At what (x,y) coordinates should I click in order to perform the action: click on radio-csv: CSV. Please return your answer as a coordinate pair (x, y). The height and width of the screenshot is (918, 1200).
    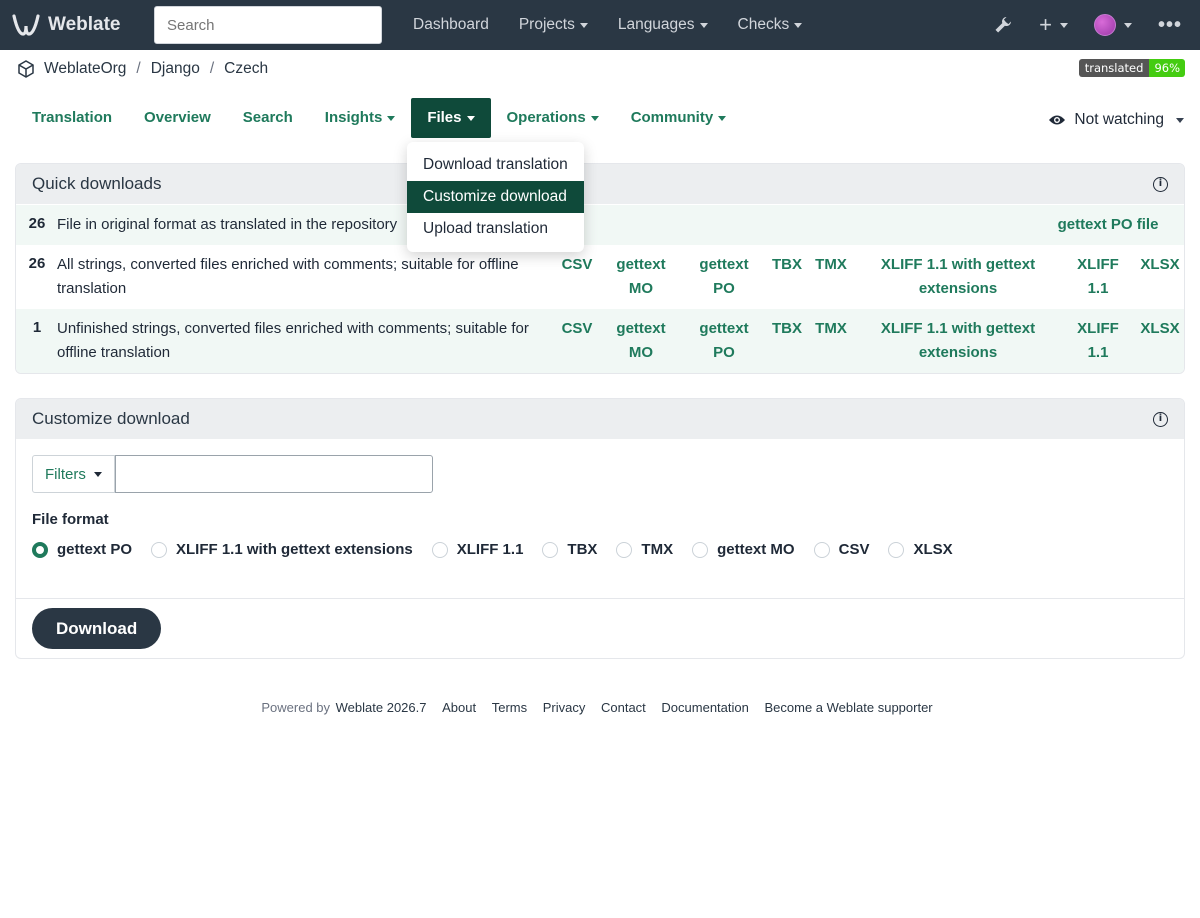
    Looking at the image, I should click on (841, 549).